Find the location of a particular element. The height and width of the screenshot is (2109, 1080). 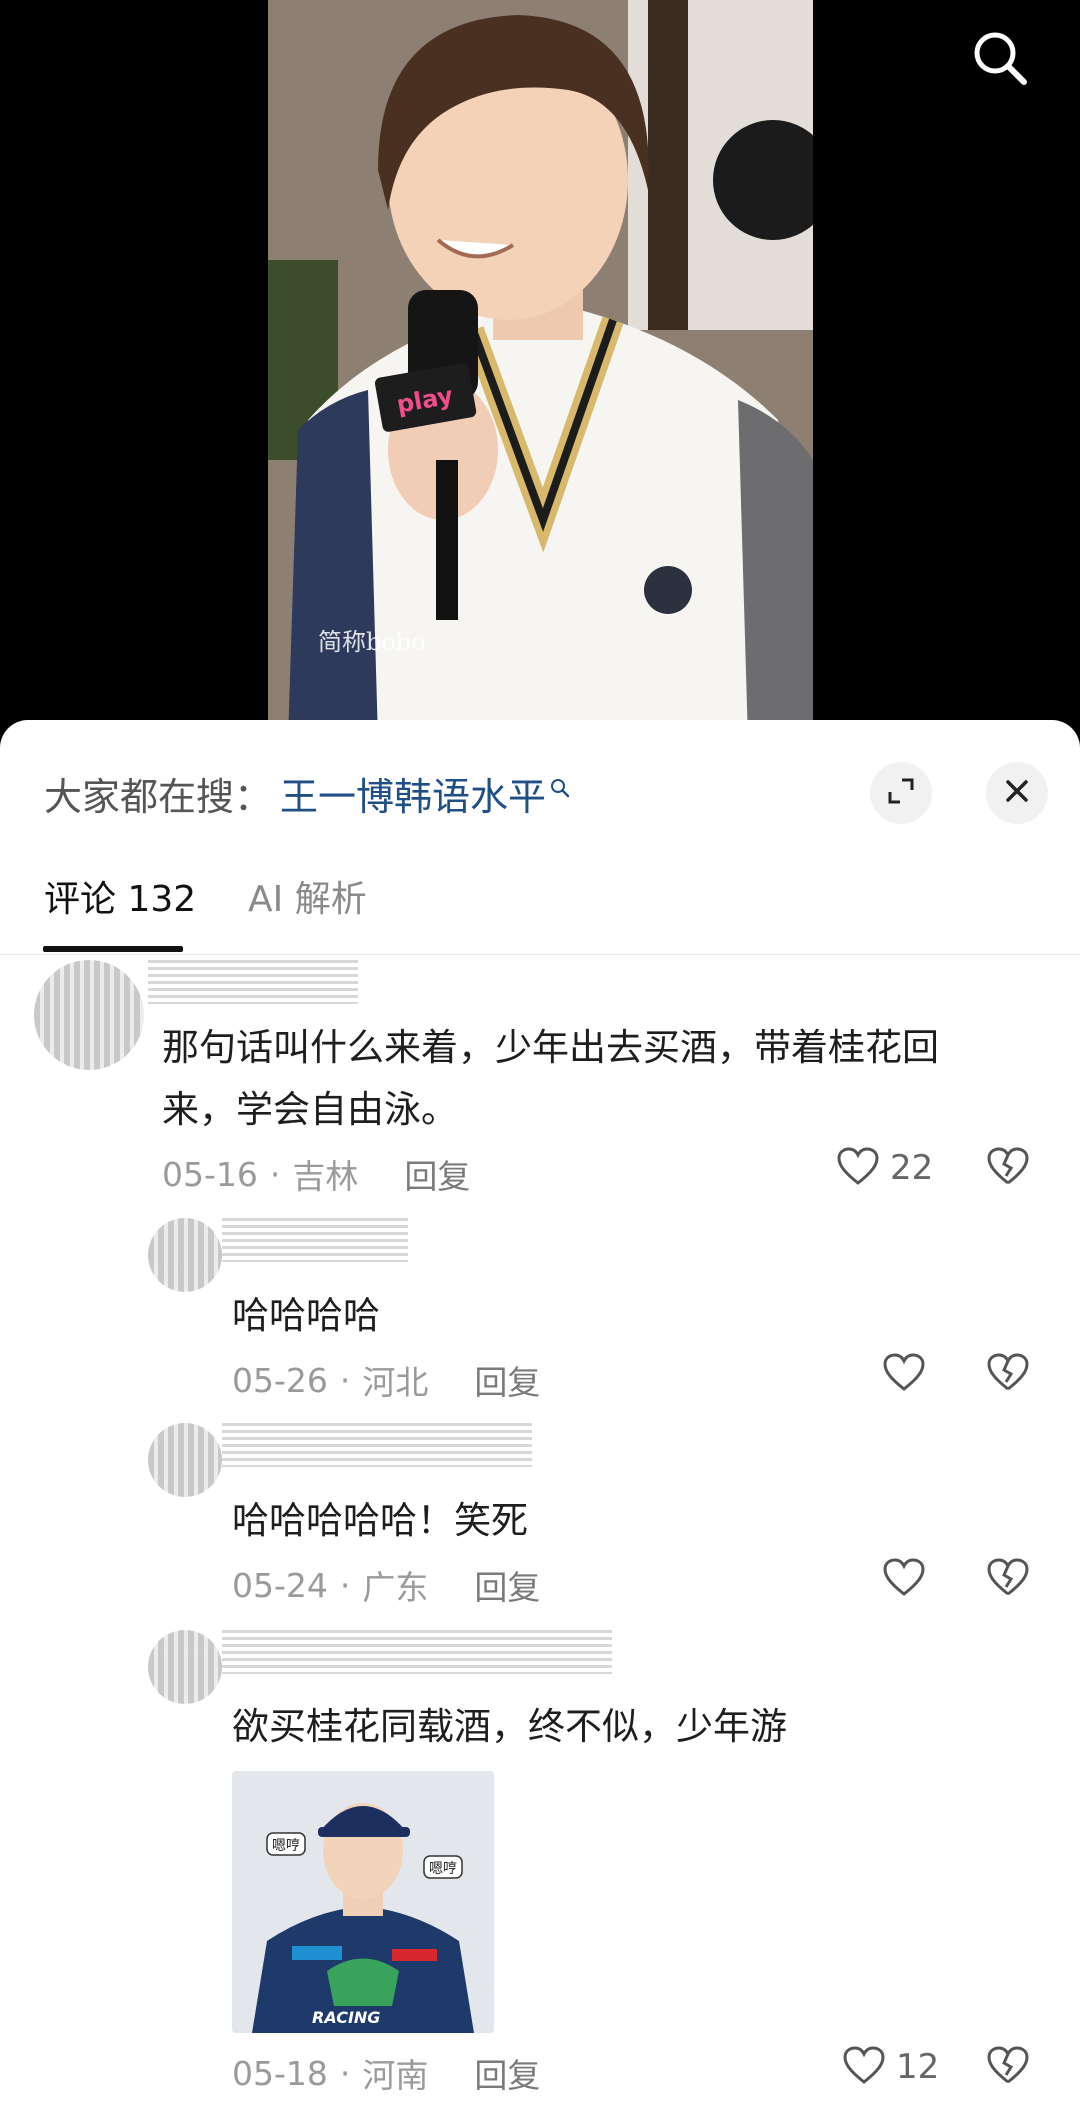

comment-text-line: 来，学会自由泳。 is located at coordinates (310, 1109).